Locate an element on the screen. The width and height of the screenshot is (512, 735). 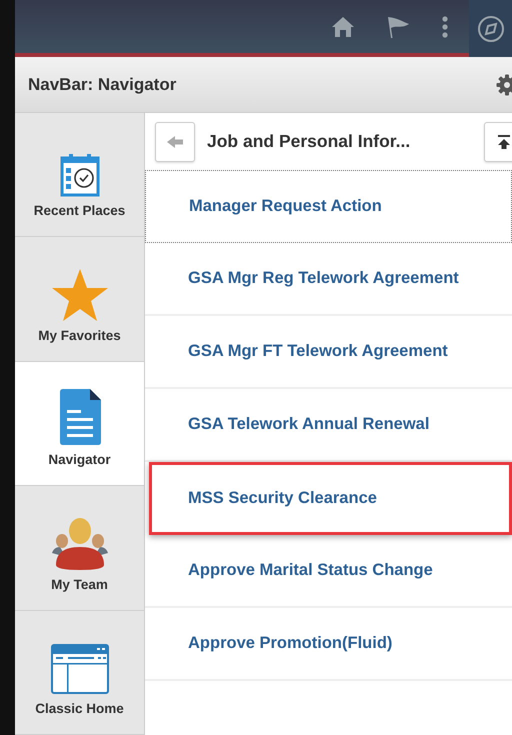
top-button is located at coordinates (498, 142).